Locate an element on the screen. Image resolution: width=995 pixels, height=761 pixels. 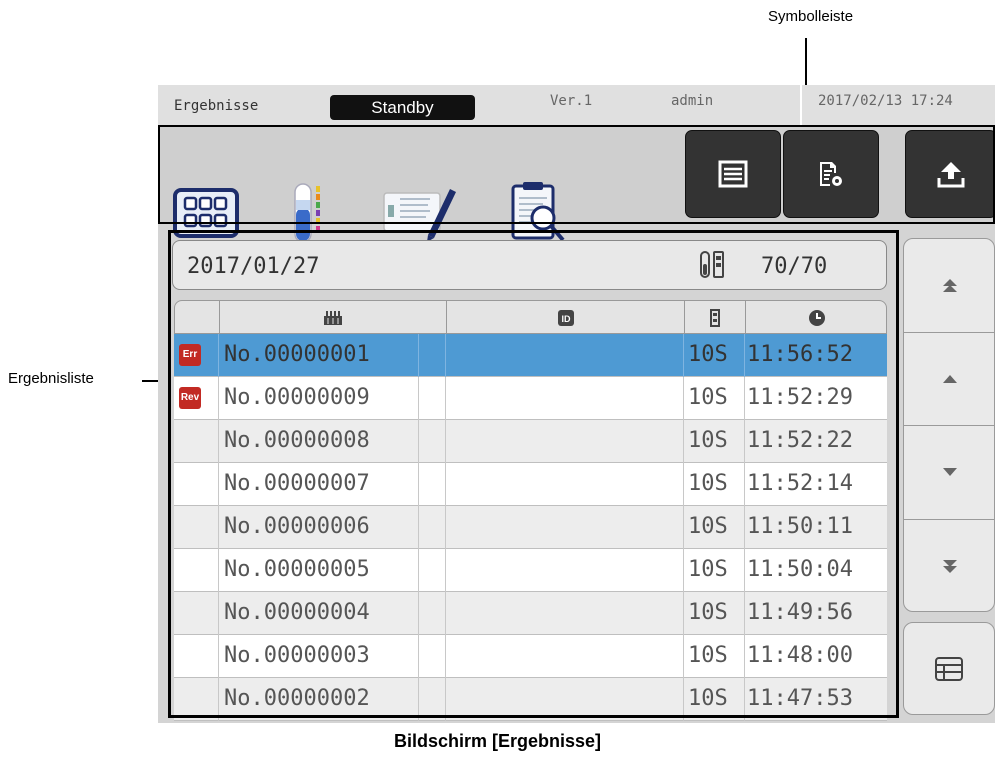
scroll-top-icon is located at coordinates (950, 285).